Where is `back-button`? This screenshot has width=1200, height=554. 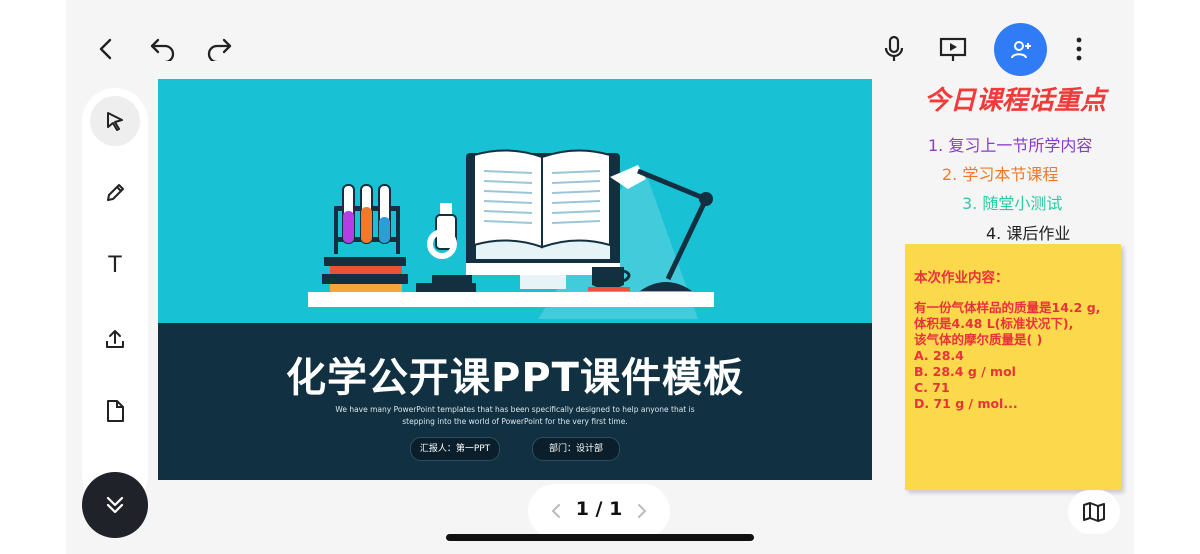
back-button is located at coordinates (105, 49).